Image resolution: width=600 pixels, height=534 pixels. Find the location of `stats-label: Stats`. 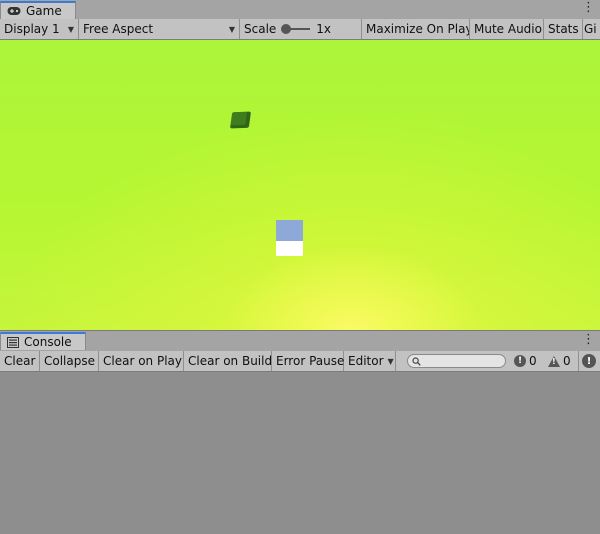

stats-label: Stats is located at coordinates (563, 29).